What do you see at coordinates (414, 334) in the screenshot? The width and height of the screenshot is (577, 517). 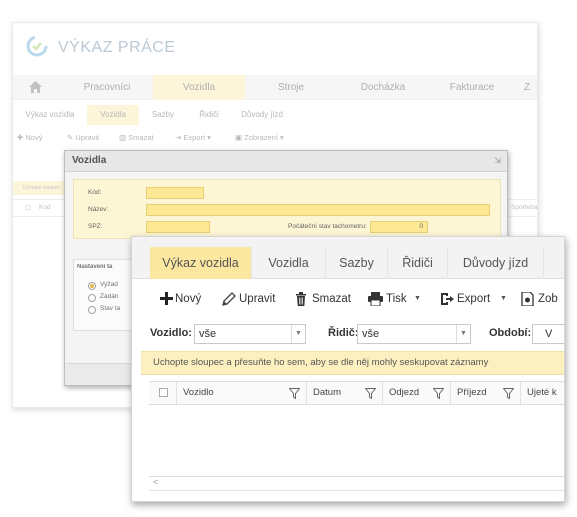 I see `driver-filter-select: vše ▼` at bounding box center [414, 334].